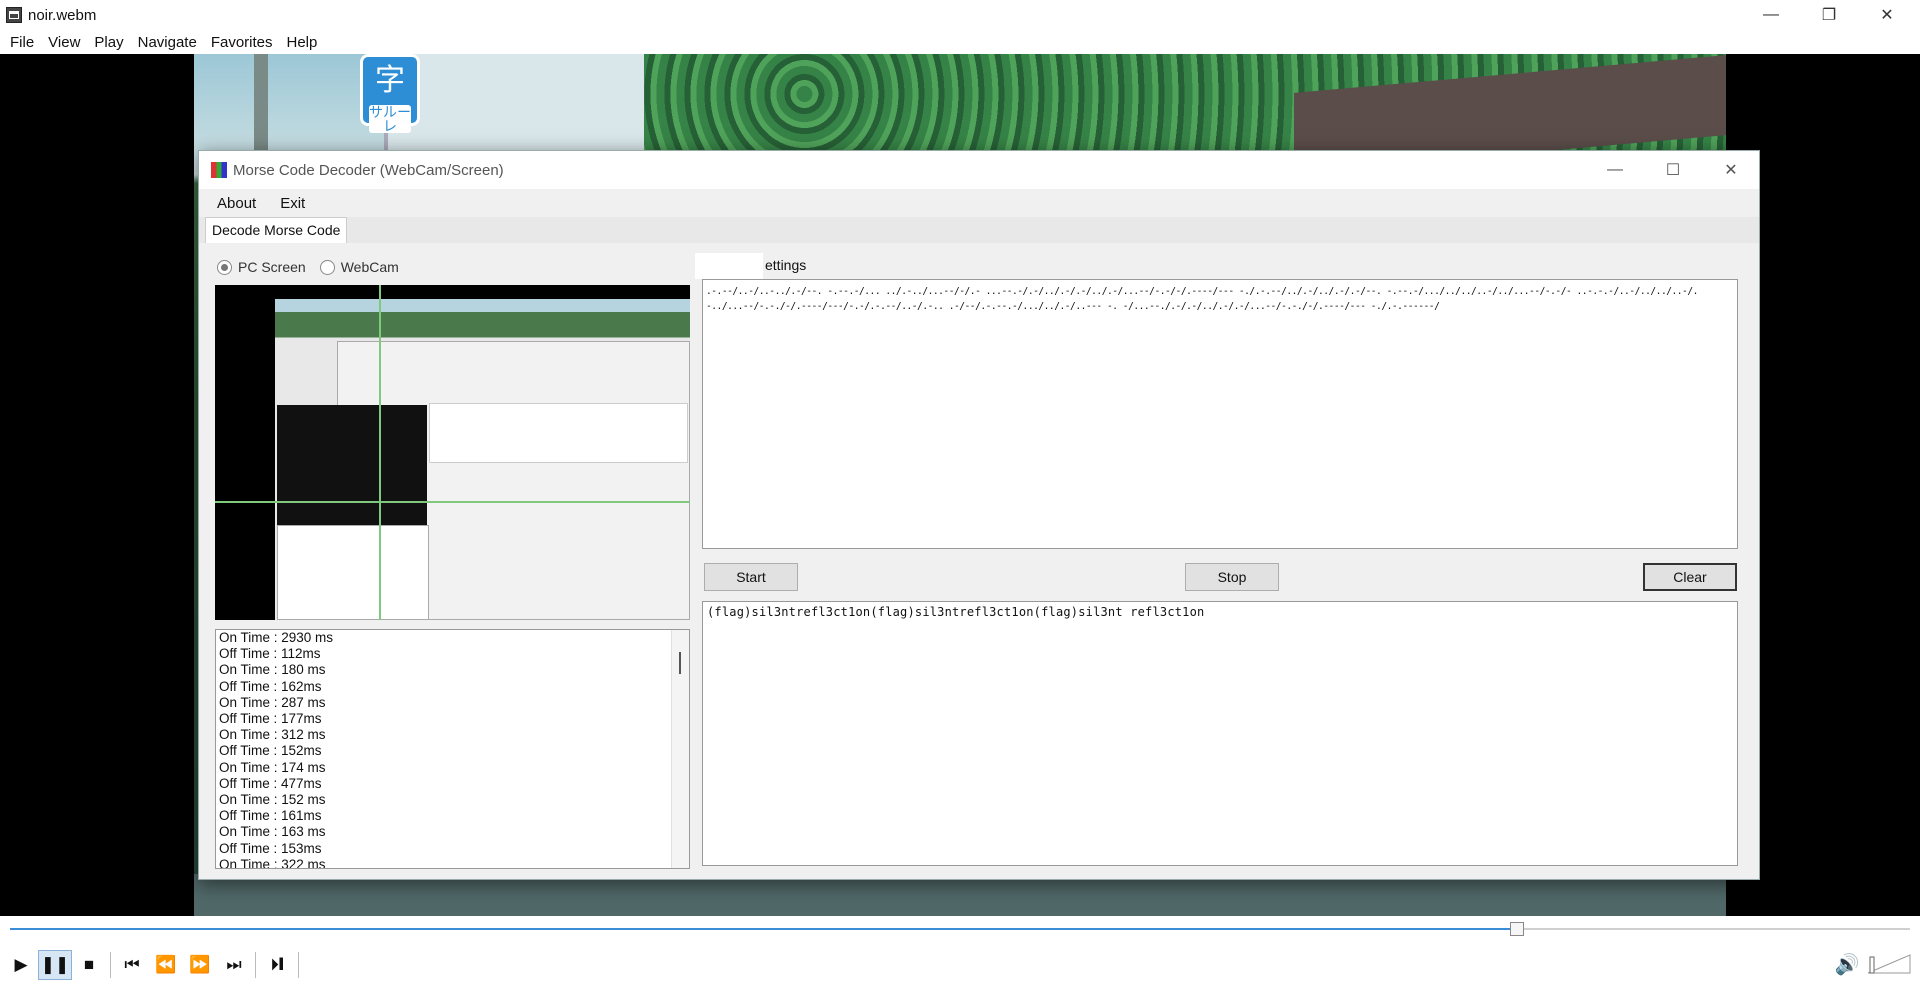  What do you see at coordinates (292, 203) in the screenshot?
I see `menu-exit: Exit` at bounding box center [292, 203].